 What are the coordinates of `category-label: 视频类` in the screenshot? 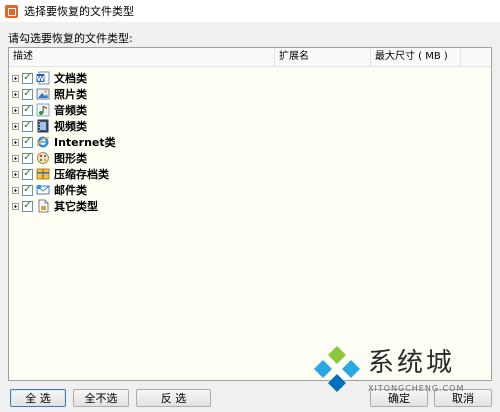 It's located at (70, 126).